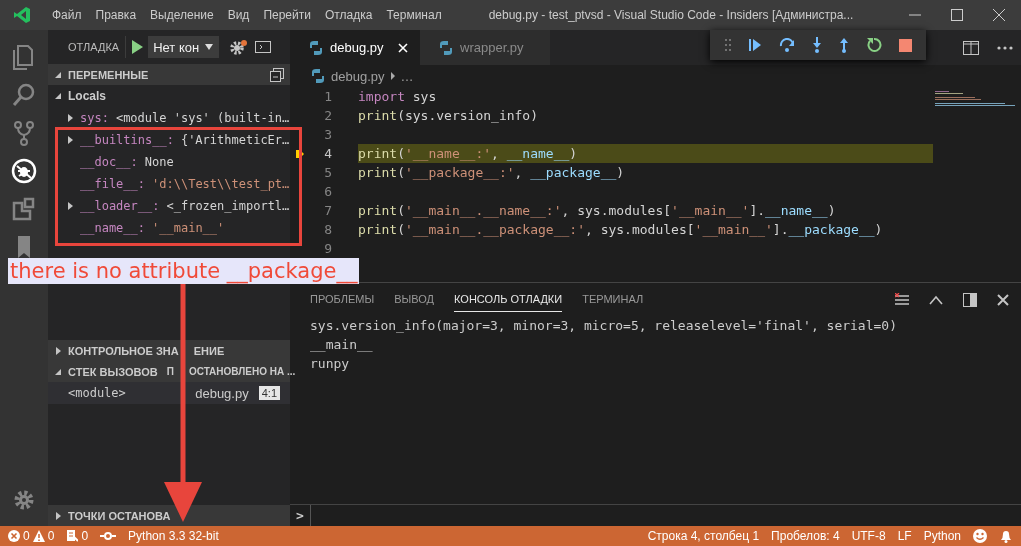  What do you see at coordinates (269, 393) in the screenshot?
I see `position-badge: 4:1` at bounding box center [269, 393].